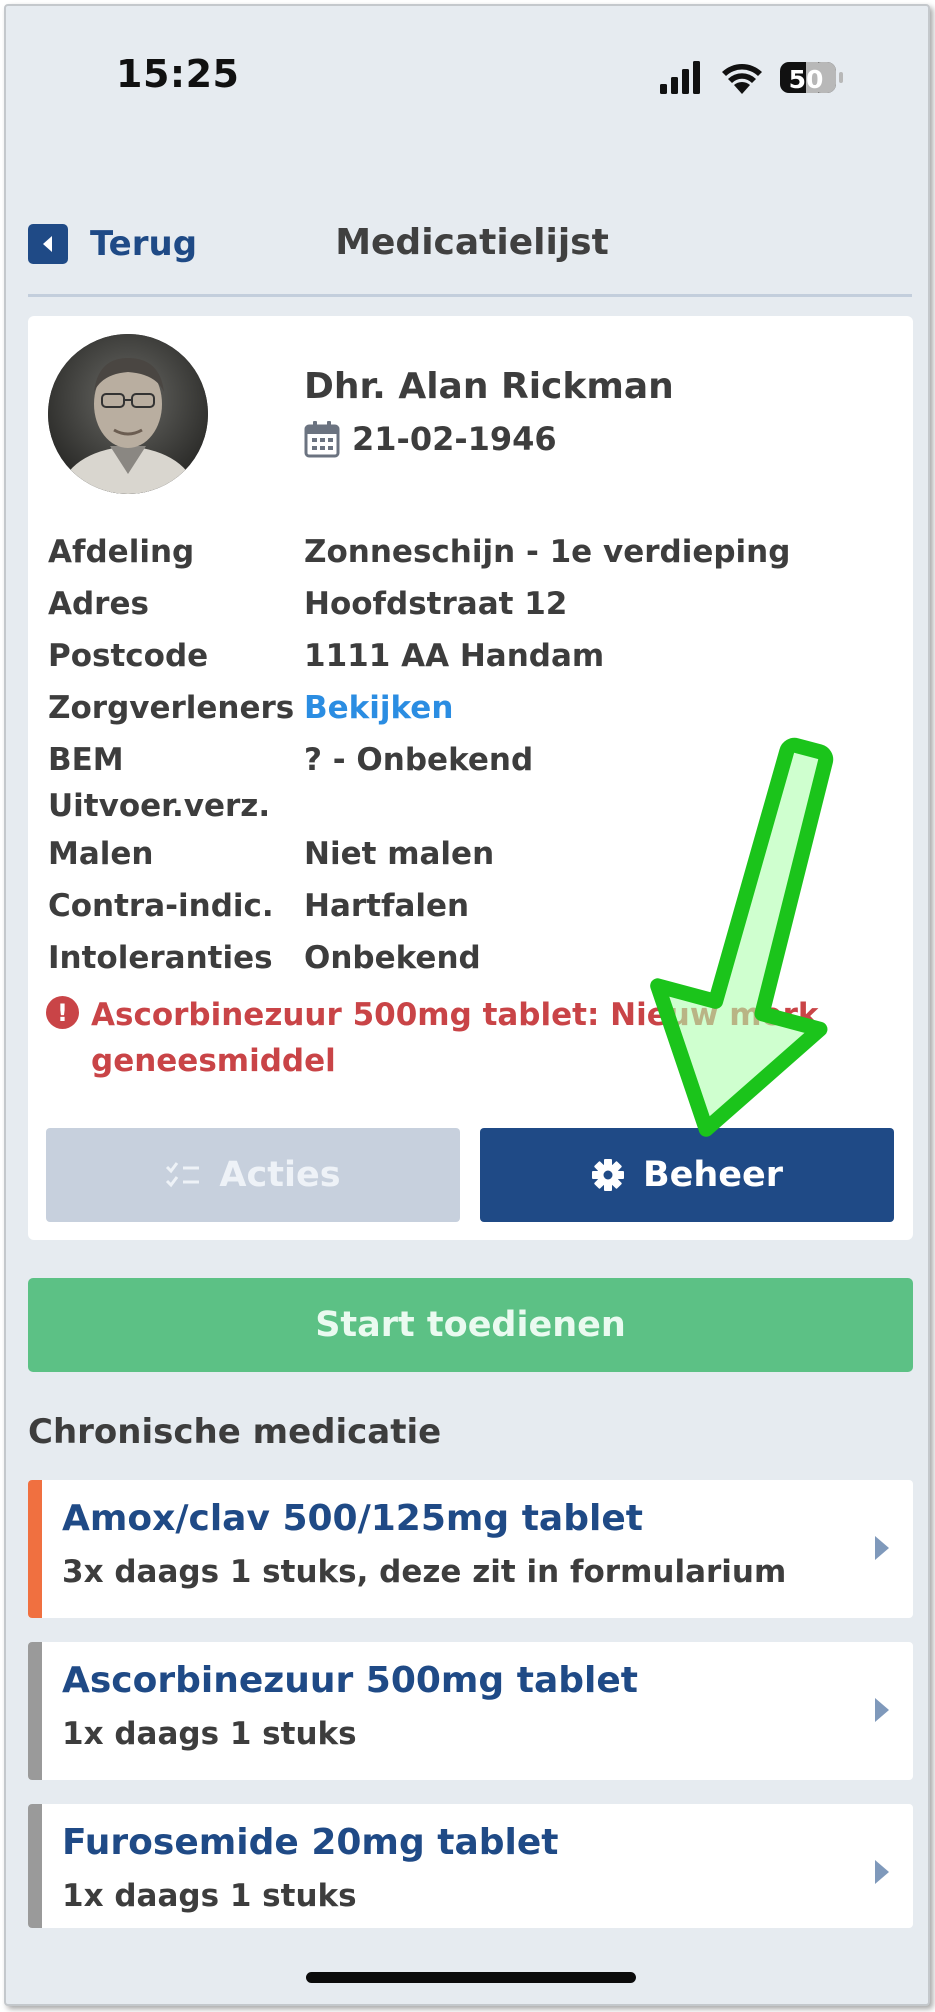 The image size is (935, 2012). Describe the element at coordinates (213, 1061) in the screenshot. I see `warning-line: geneesmiddel` at that location.